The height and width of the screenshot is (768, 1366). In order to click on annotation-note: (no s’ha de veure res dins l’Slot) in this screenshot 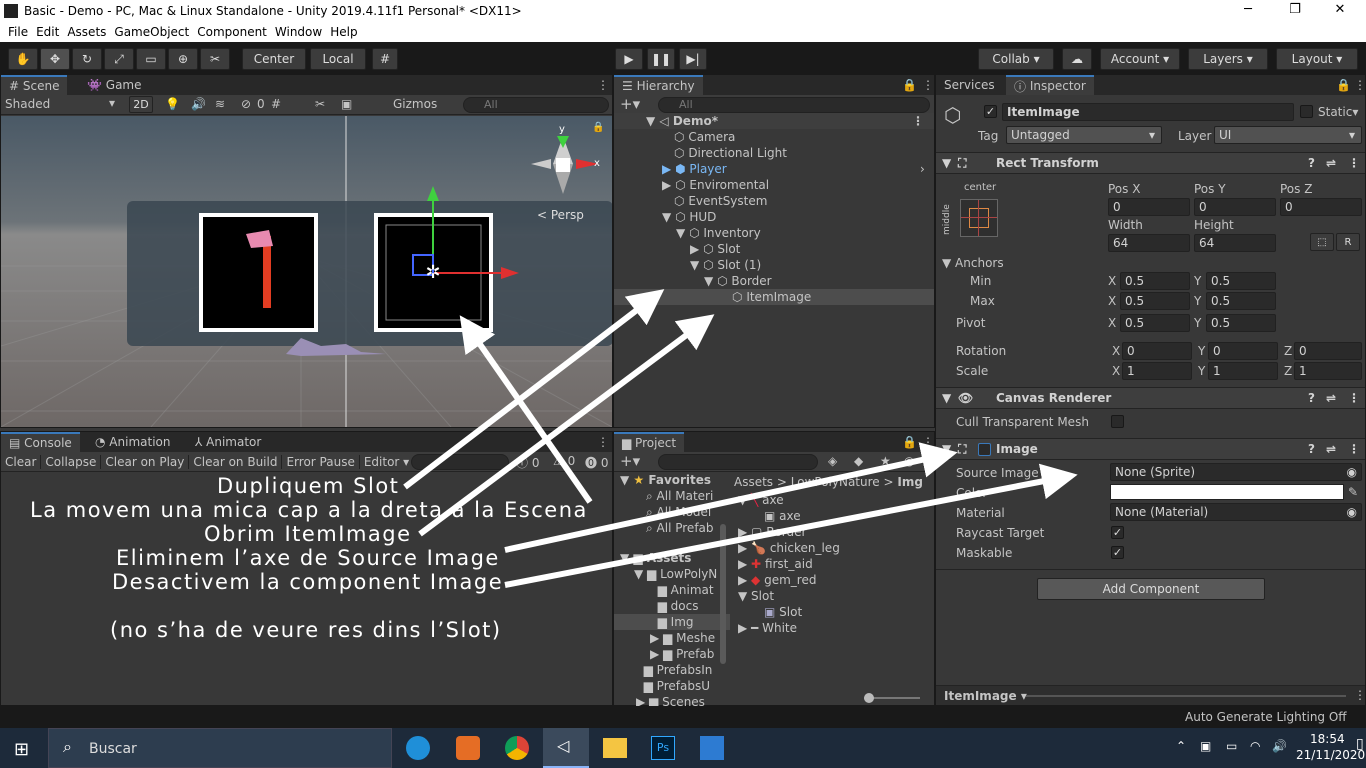, I will do `click(306, 630)`.